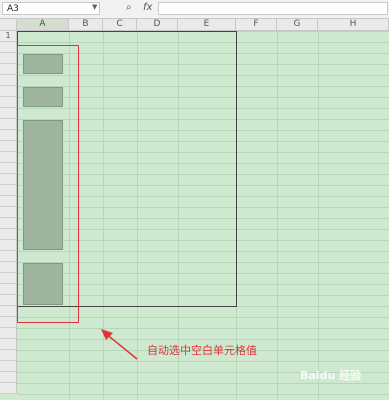 Image resolution: width=389 pixels, height=400 pixels. I want to click on column-header-b: B, so click(86, 25).